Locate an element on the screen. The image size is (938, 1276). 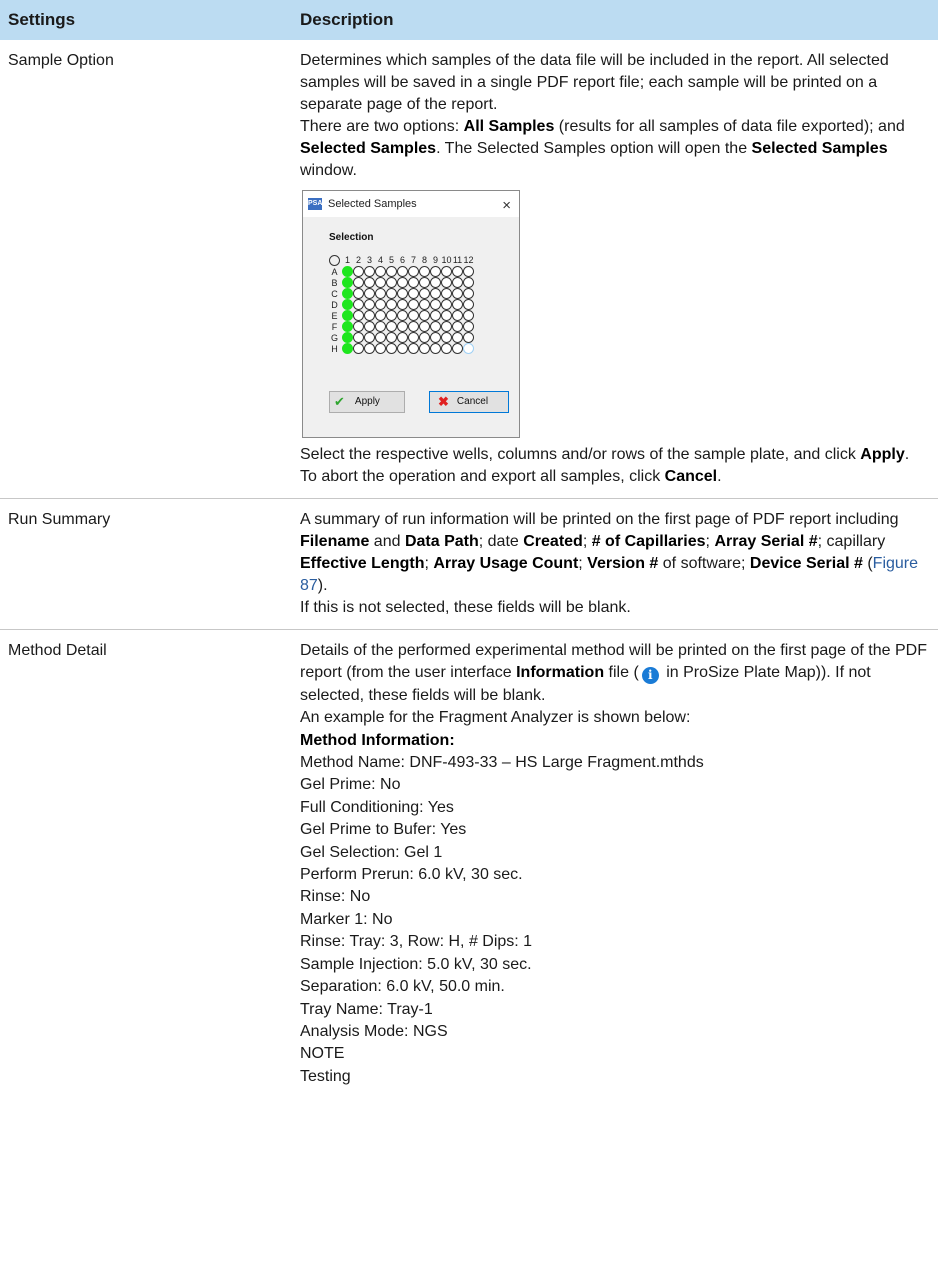
close-icon: × is located at coordinates (506, 206).